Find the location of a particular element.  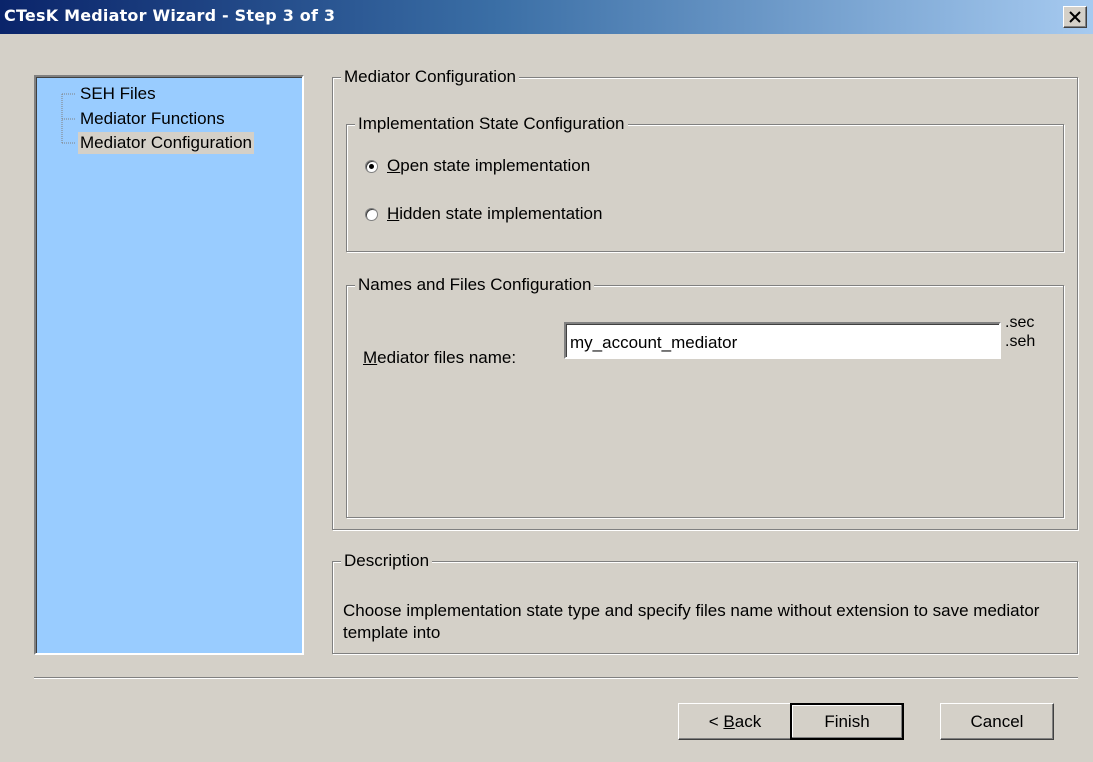

open-state-label: Open state implementation is located at coordinates (489, 165).